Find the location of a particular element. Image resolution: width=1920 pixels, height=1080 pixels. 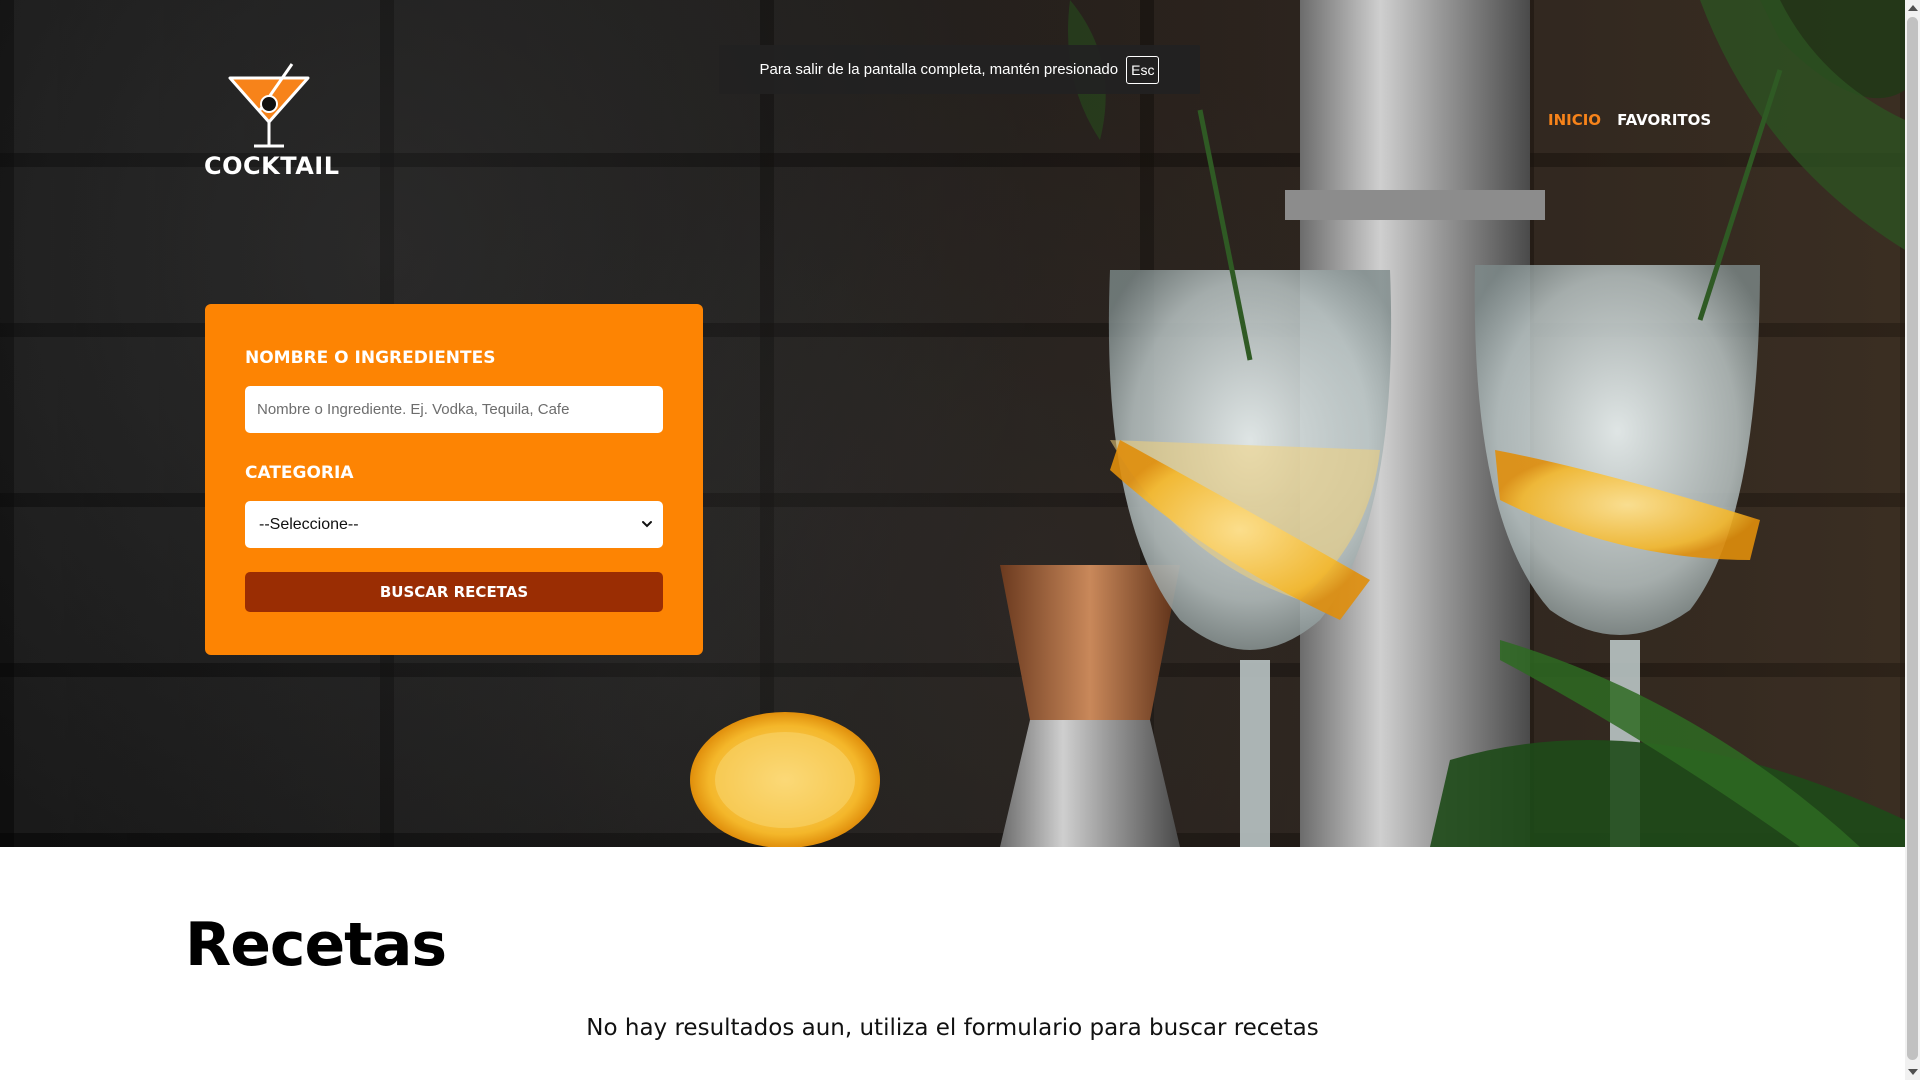

category-selected-value: --Seleccione-- is located at coordinates (309, 524).